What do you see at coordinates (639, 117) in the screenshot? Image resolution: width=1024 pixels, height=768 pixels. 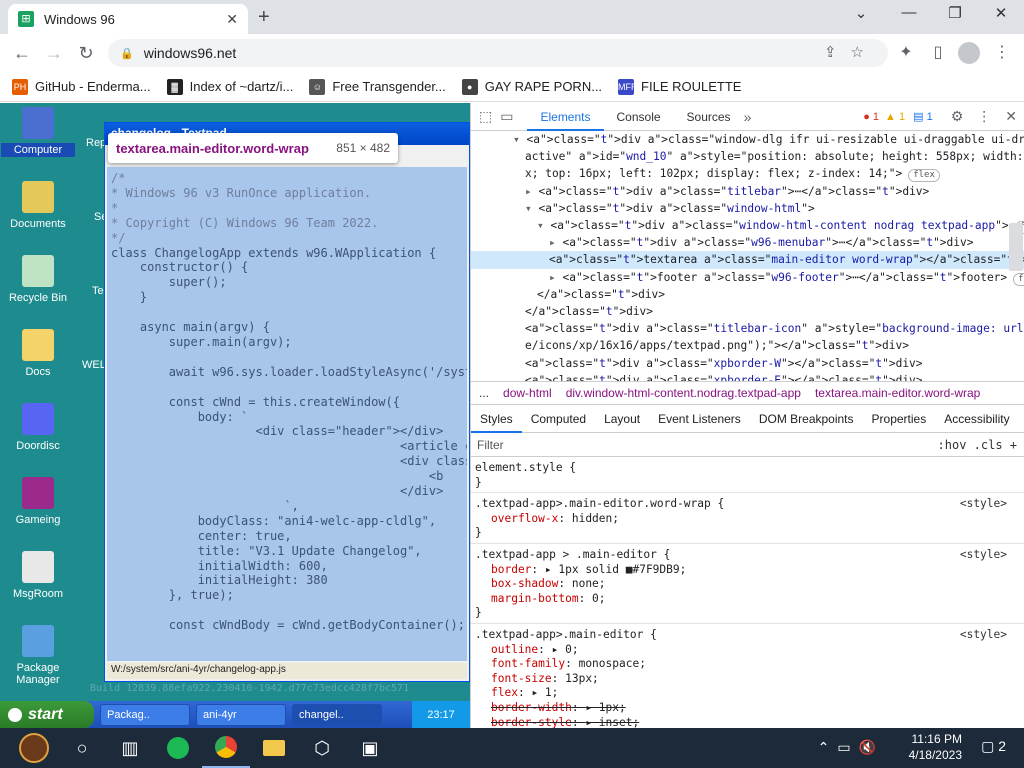 I see `tab-console: Console` at bounding box center [639, 117].